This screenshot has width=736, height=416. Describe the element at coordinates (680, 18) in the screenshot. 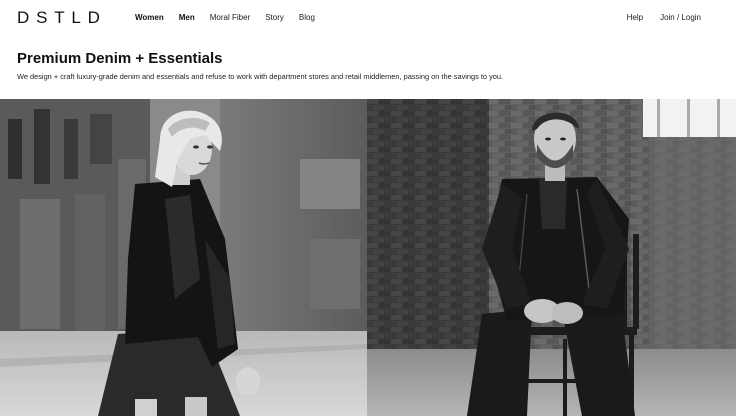

I see `join-login-link: Join / Login` at that location.